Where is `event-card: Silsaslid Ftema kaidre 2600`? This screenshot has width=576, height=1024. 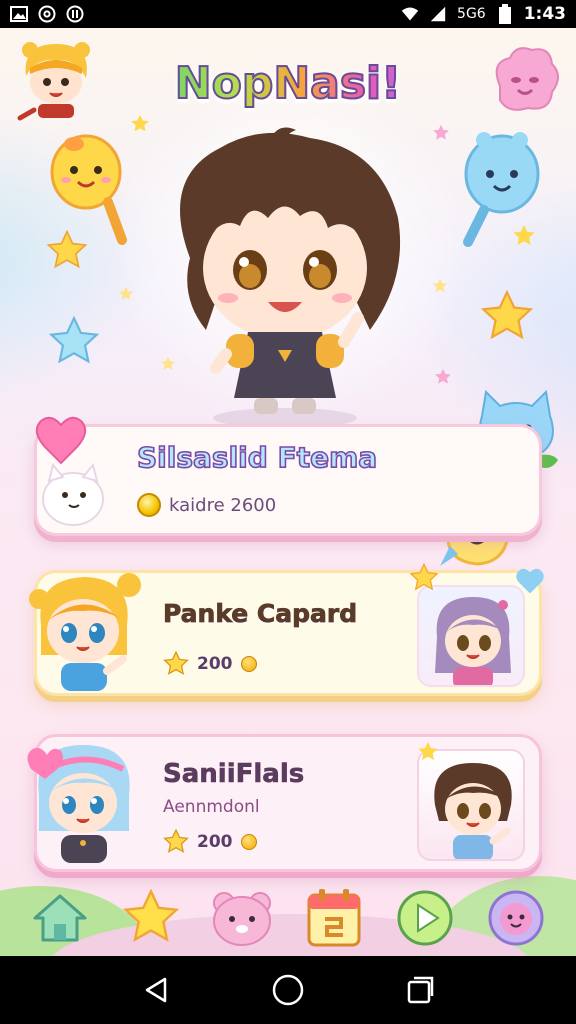 event-card: Silsaslid Ftema kaidre 2600 is located at coordinates (288, 476).